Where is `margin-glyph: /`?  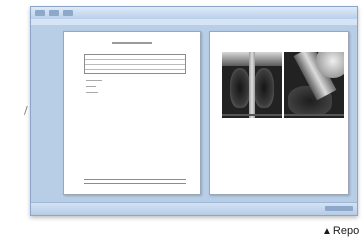 margin-glyph: / is located at coordinates (26, 110).